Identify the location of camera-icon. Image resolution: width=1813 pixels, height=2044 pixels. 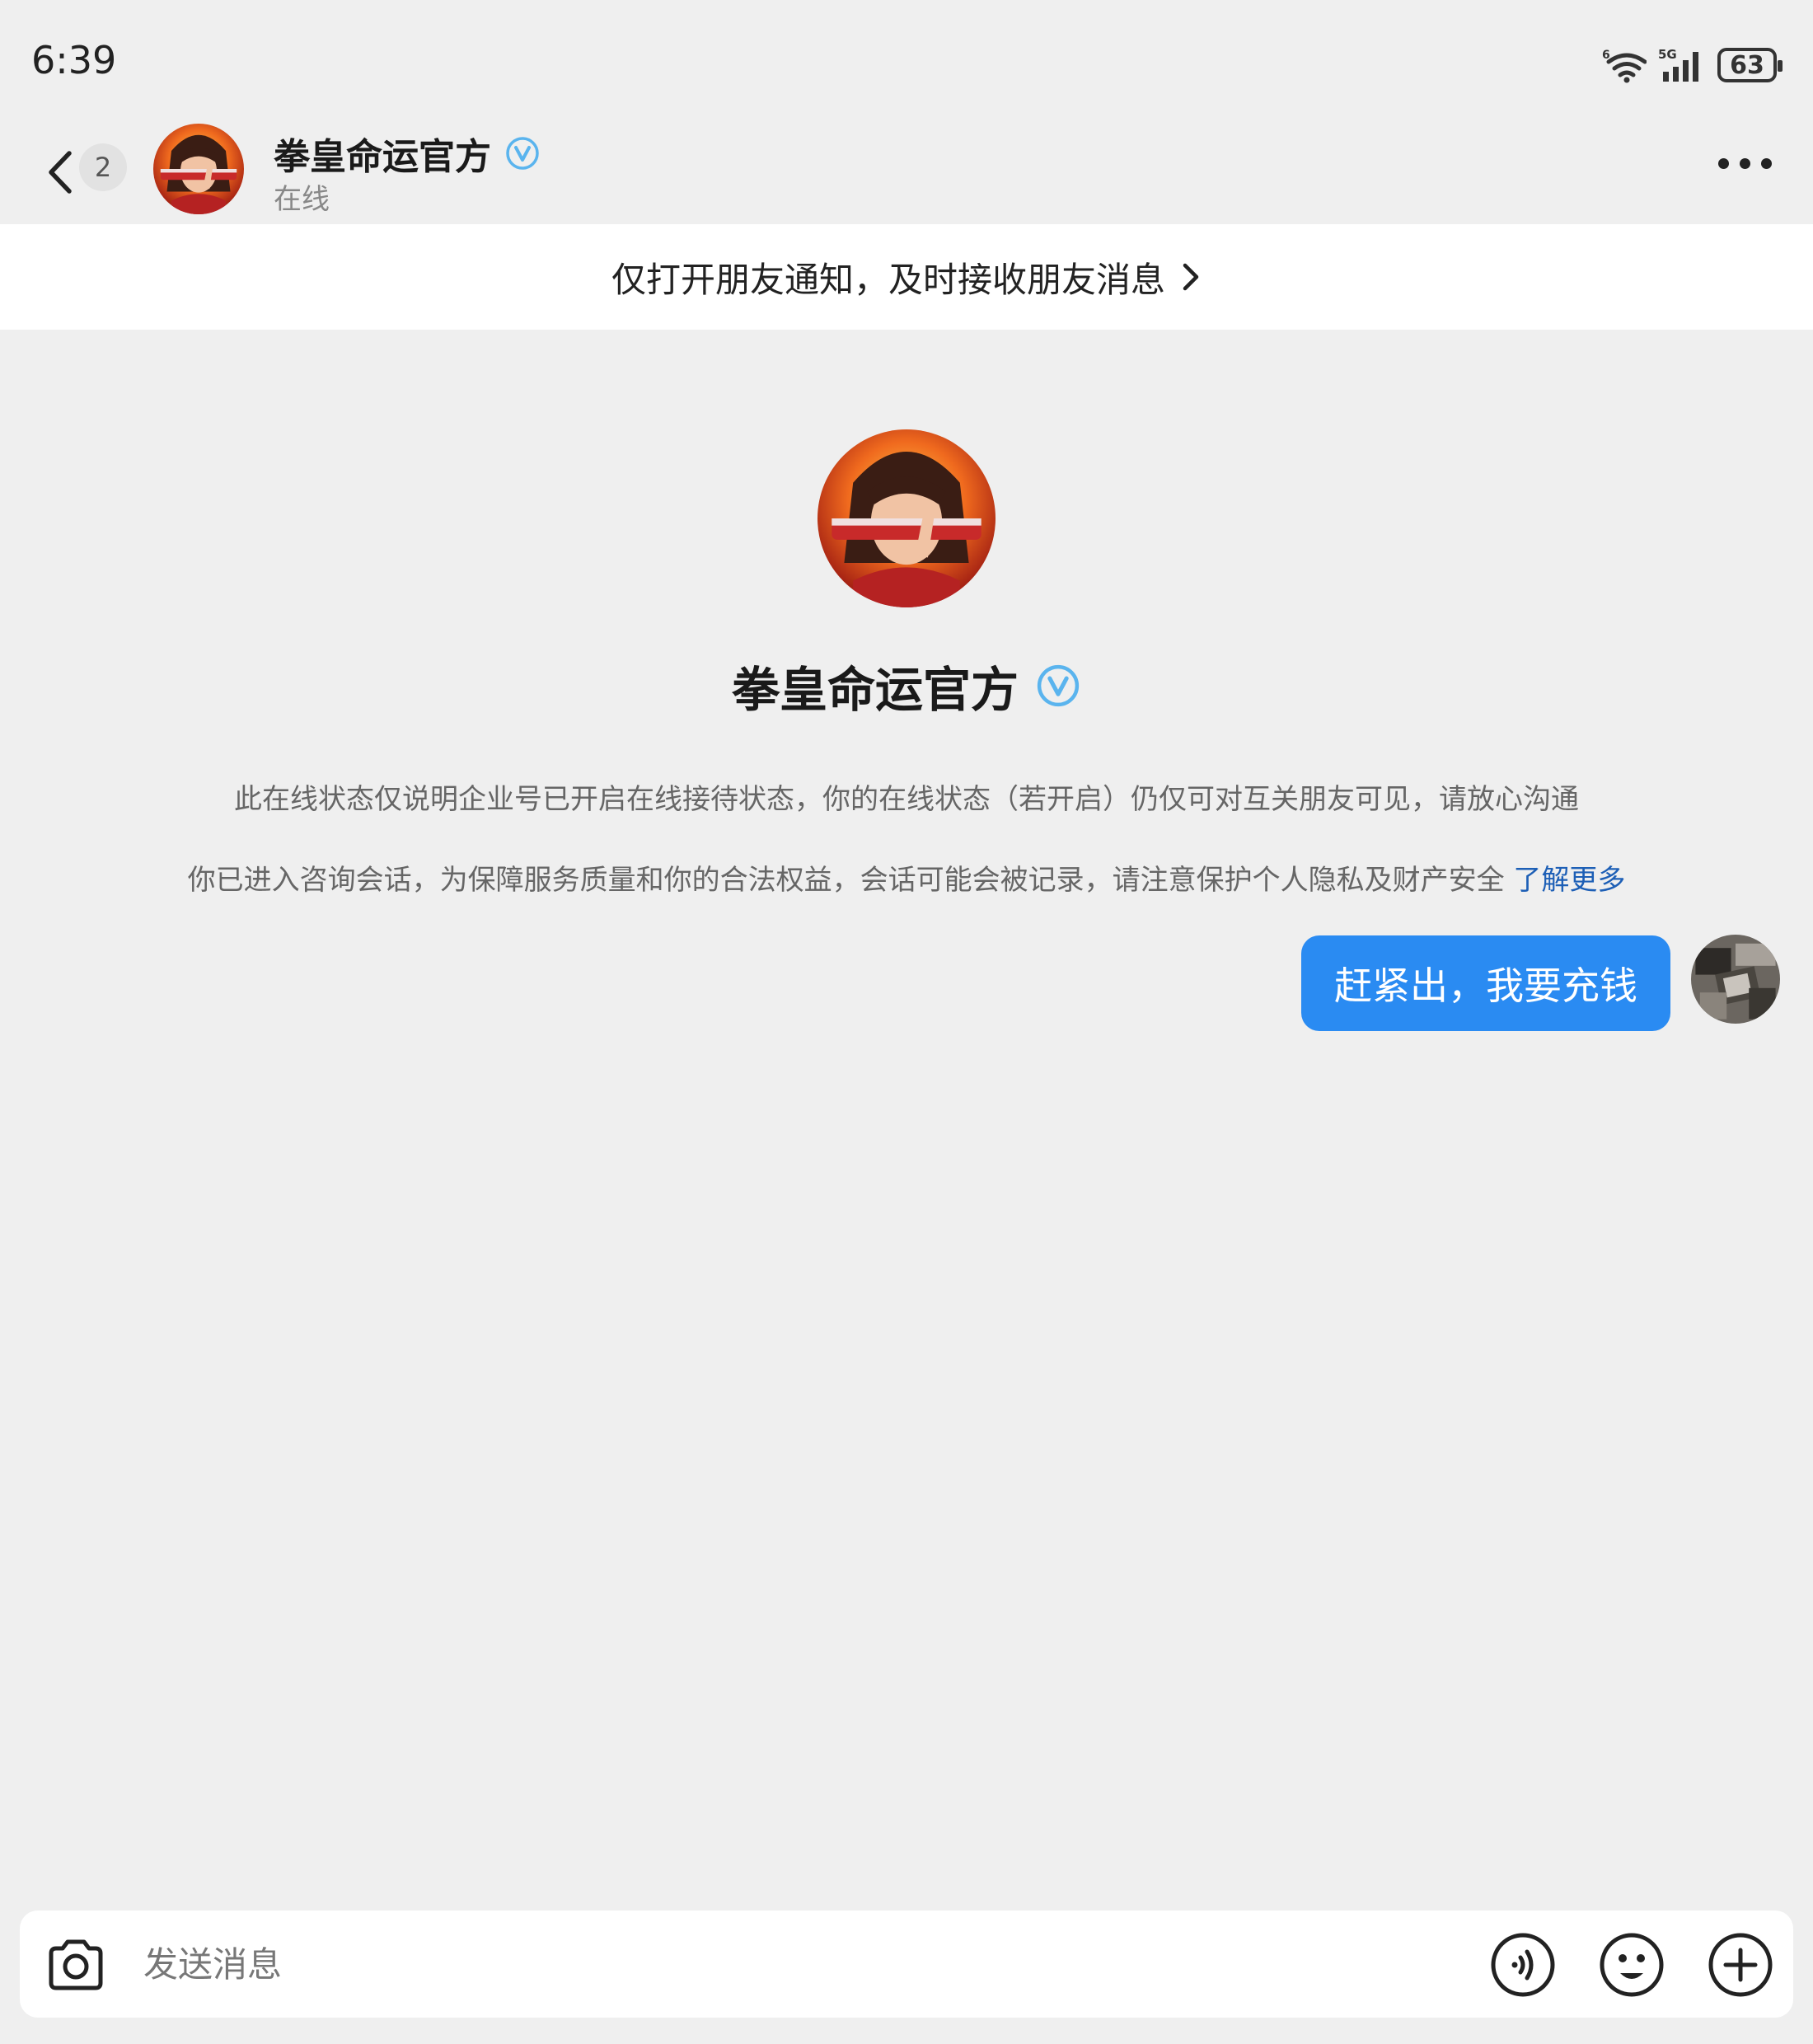
(76, 1965).